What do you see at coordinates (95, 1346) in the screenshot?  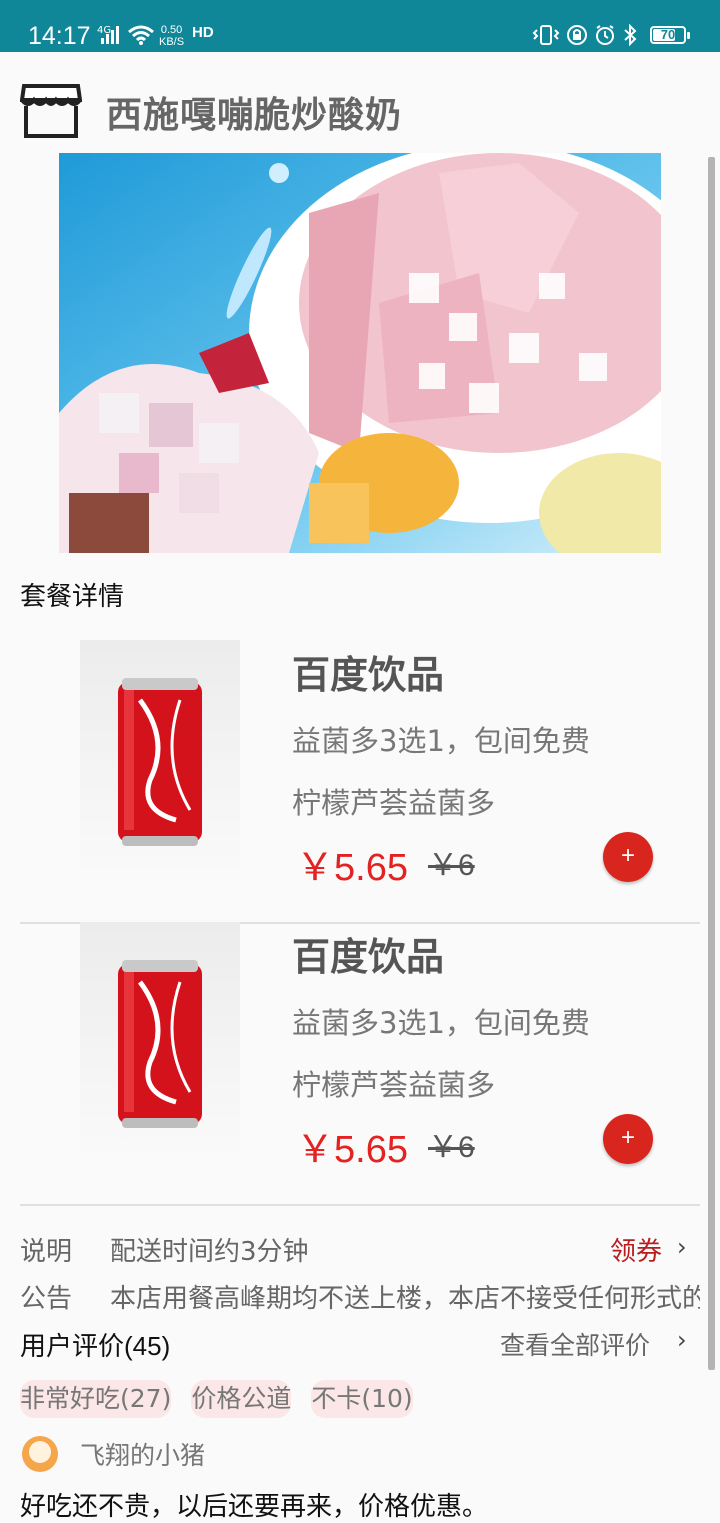 I see `reviews-title: 用户评价(45)` at bounding box center [95, 1346].